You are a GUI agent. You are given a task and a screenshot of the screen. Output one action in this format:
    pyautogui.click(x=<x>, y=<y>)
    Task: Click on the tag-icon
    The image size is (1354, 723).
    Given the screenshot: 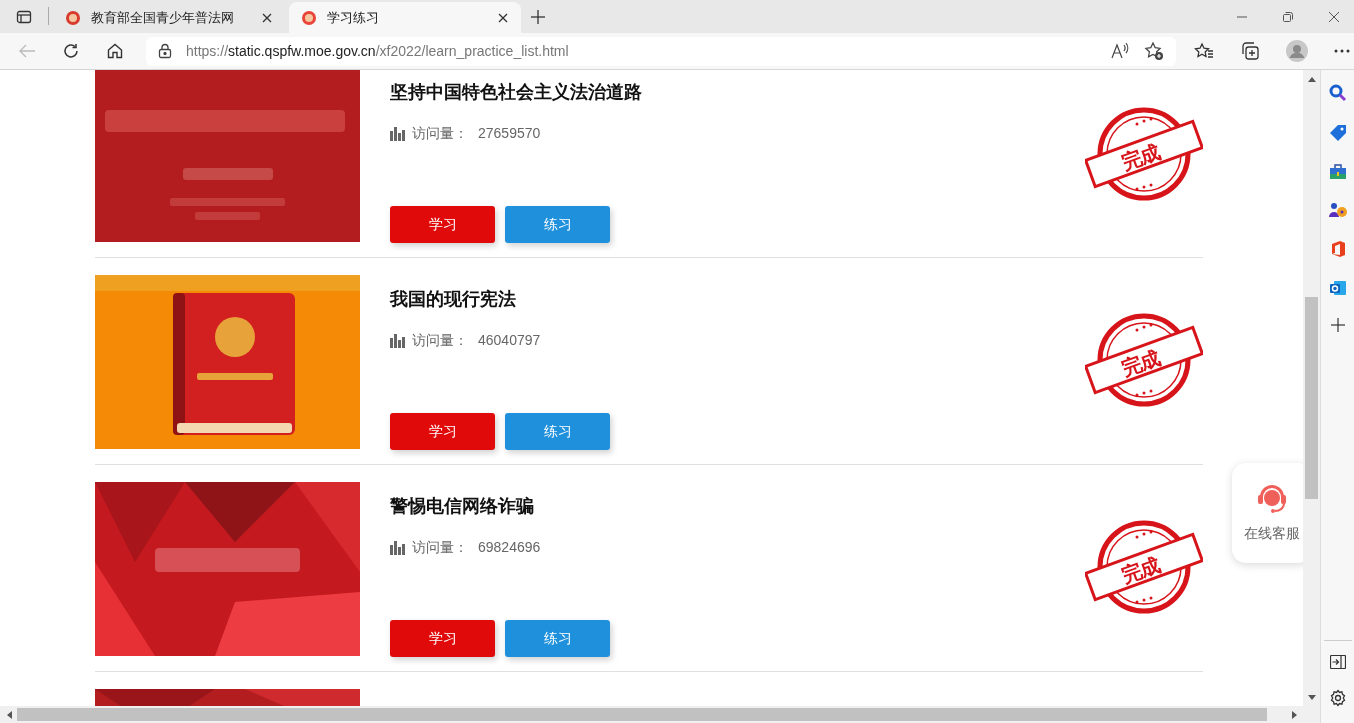 What is the action you would take?
    pyautogui.click(x=1337, y=133)
    